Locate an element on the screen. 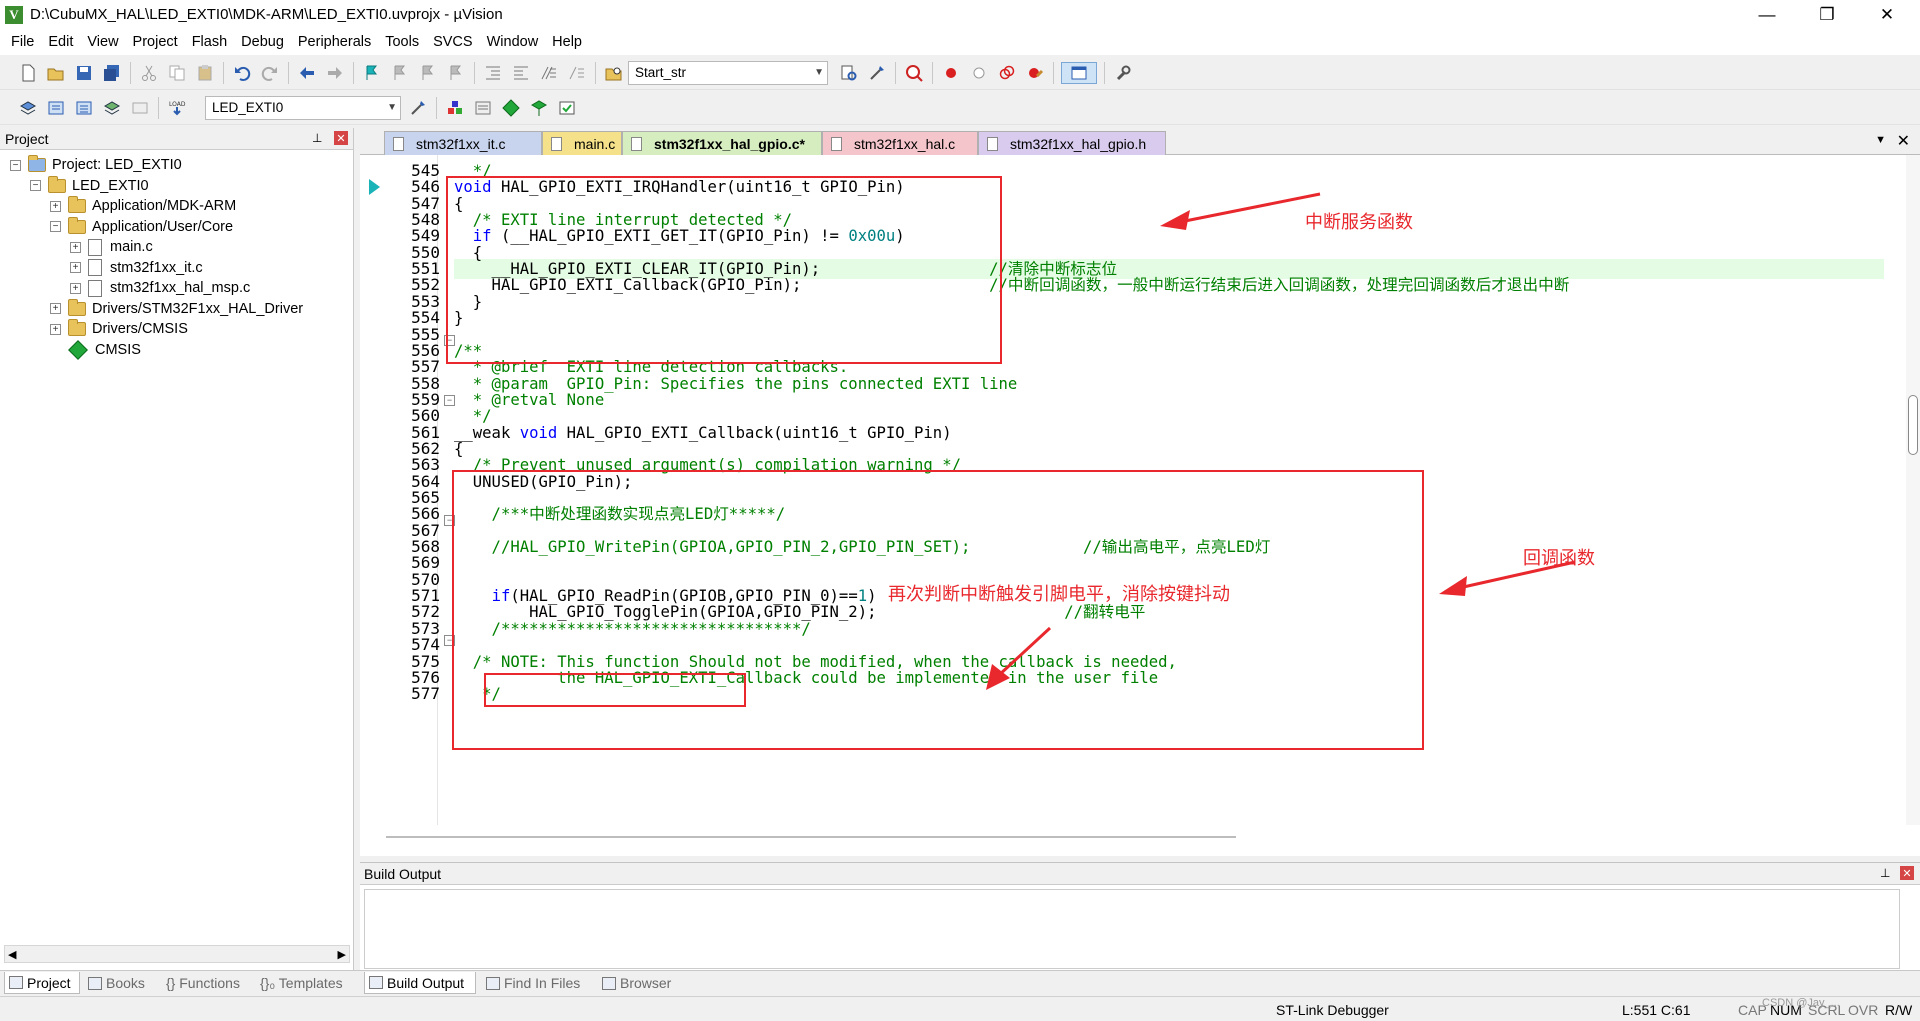  project-horizontal-scrollbar: ◀ ▶ is located at coordinates (177, 954).